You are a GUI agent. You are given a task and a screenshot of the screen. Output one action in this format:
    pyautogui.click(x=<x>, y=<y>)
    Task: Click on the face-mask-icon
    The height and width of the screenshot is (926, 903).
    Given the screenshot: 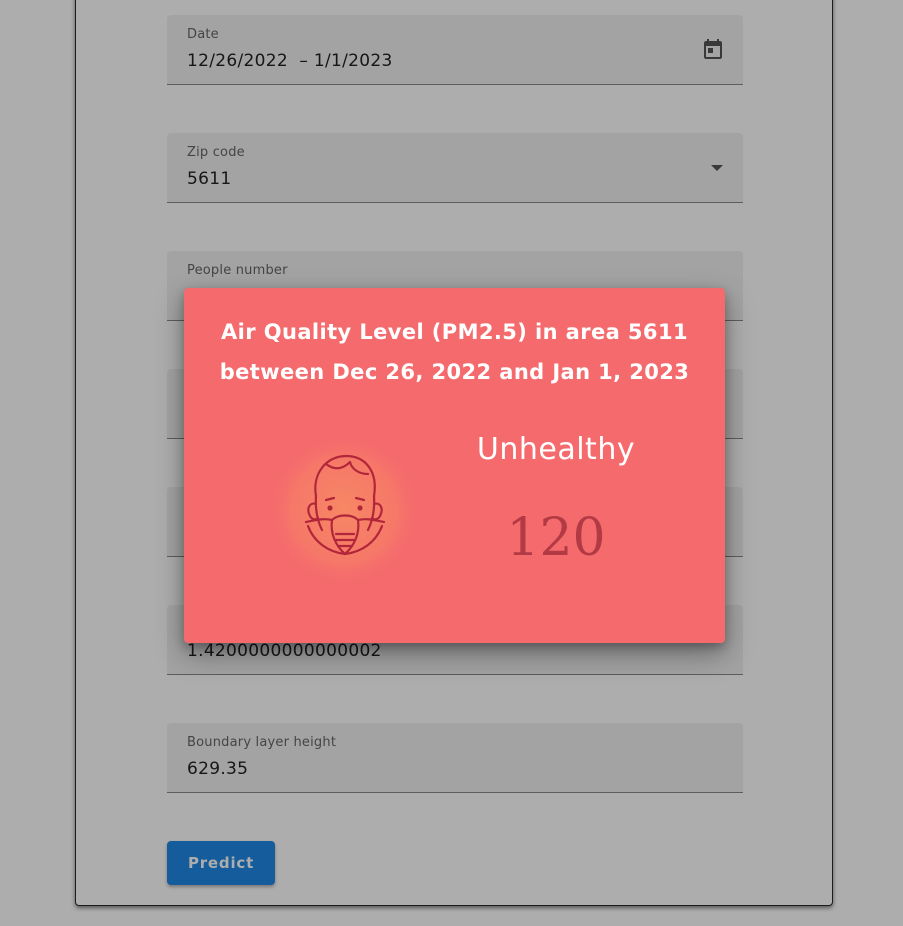 What is the action you would take?
    pyautogui.click(x=344, y=510)
    